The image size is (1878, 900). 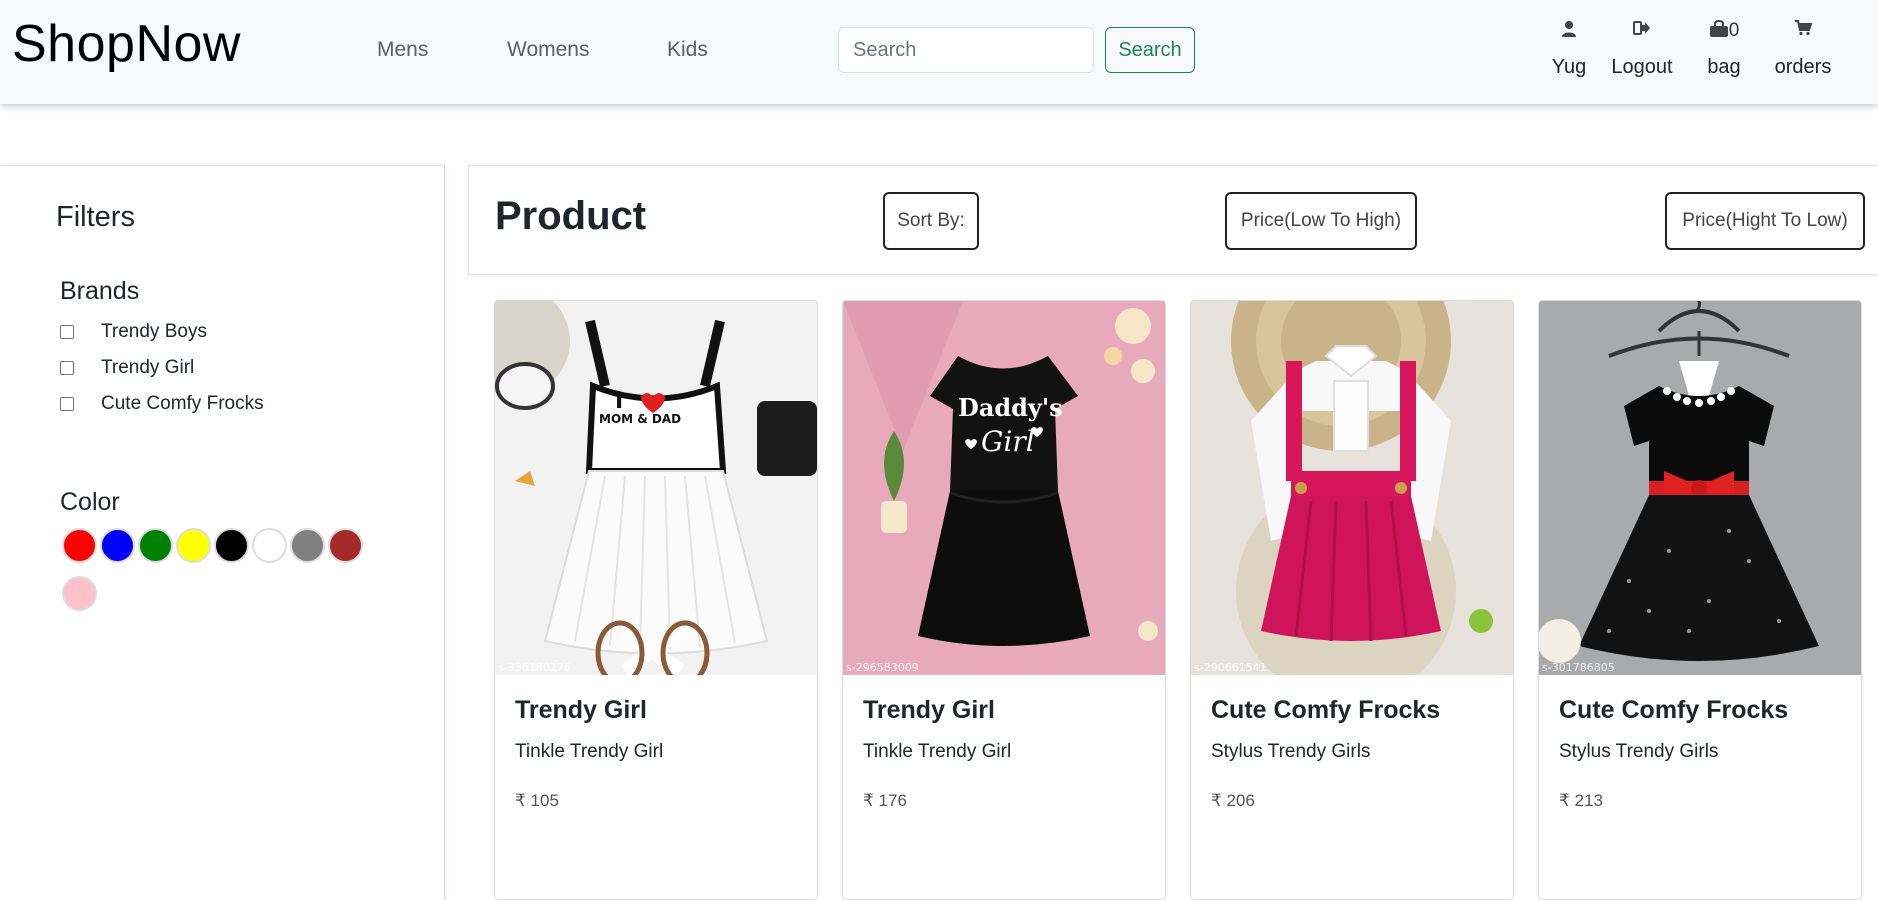 I want to click on logout-label: Logout, so click(x=1642, y=67).